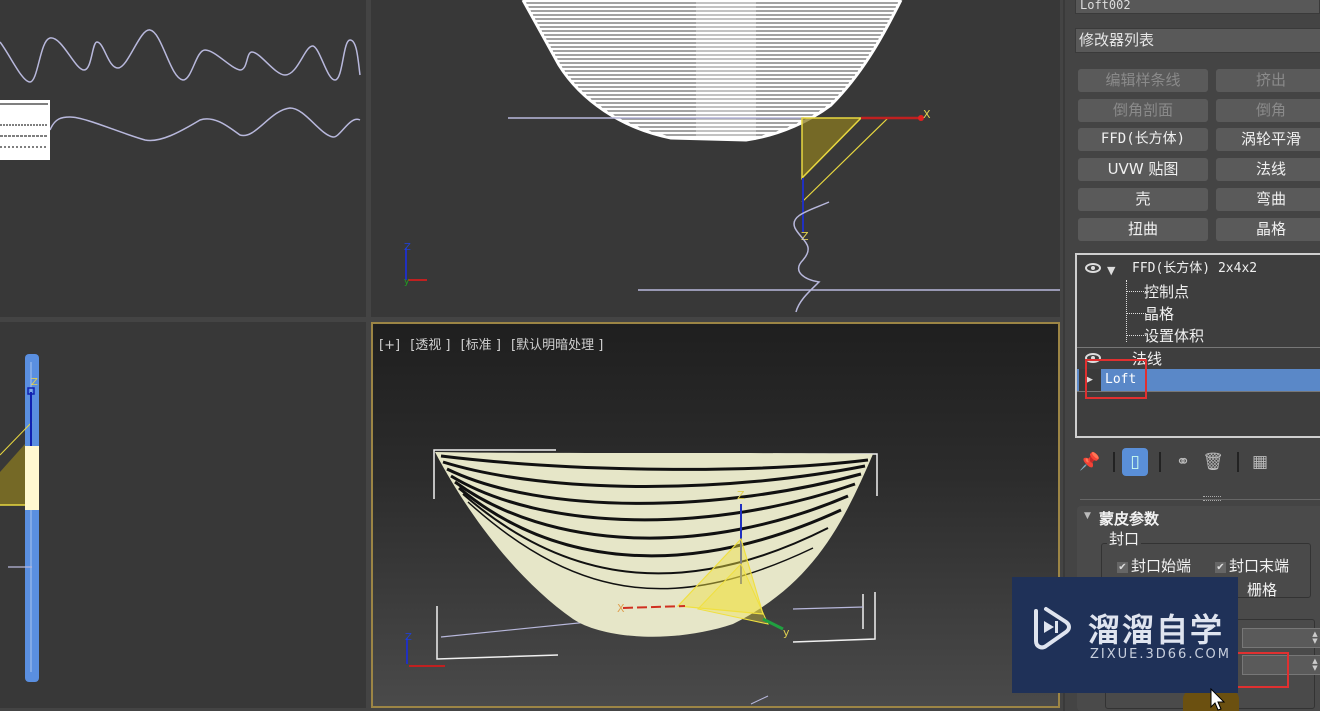 This screenshot has width=1320, height=711. What do you see at coordinates (1161, 566) in the screenshot?
I see `cap-start-label: 封口始端` at bounding box center [1161, 566].